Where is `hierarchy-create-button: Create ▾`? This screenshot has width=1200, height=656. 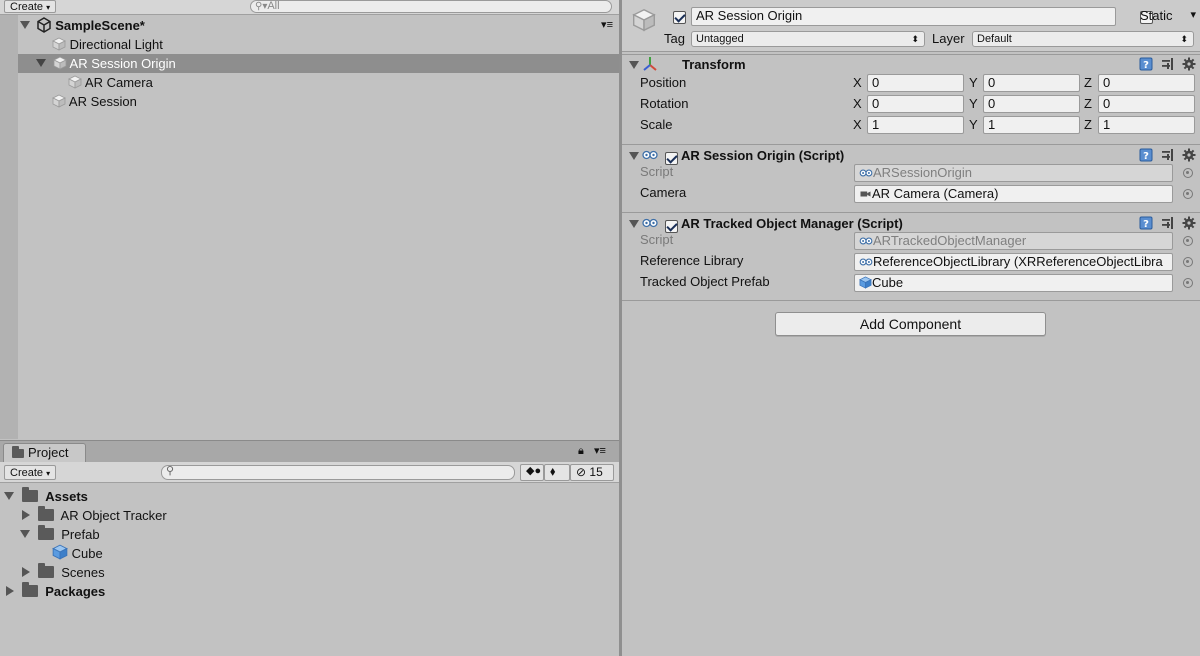 hierarchy-create-button: Create ▾ is located at coordinates (30, 6).